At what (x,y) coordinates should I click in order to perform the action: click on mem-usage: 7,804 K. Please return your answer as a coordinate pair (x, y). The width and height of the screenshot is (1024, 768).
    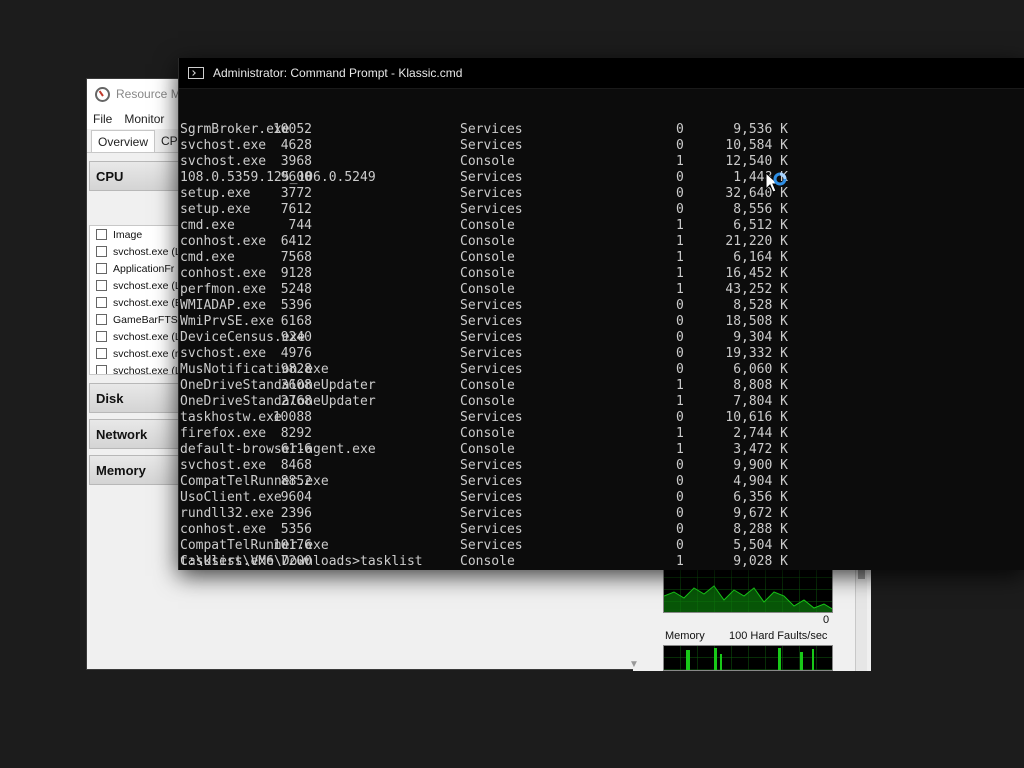
    Looking at the image, I should click on (760, 401).